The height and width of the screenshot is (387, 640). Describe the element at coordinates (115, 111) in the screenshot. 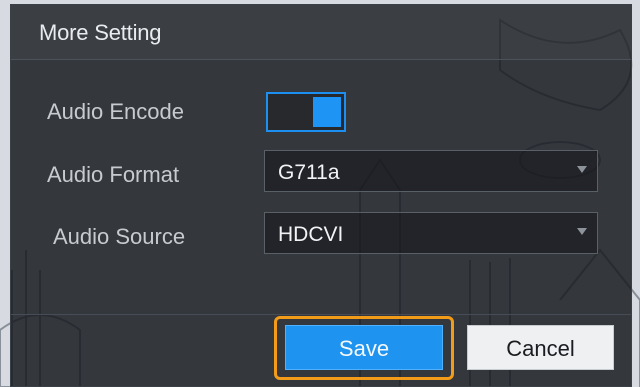

I see `audio-encode-label: Audio Encode` at that location.